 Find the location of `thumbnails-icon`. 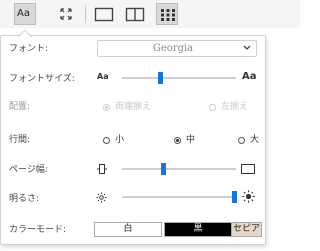

thumbnails-icon is located at coordinates (168, 15).